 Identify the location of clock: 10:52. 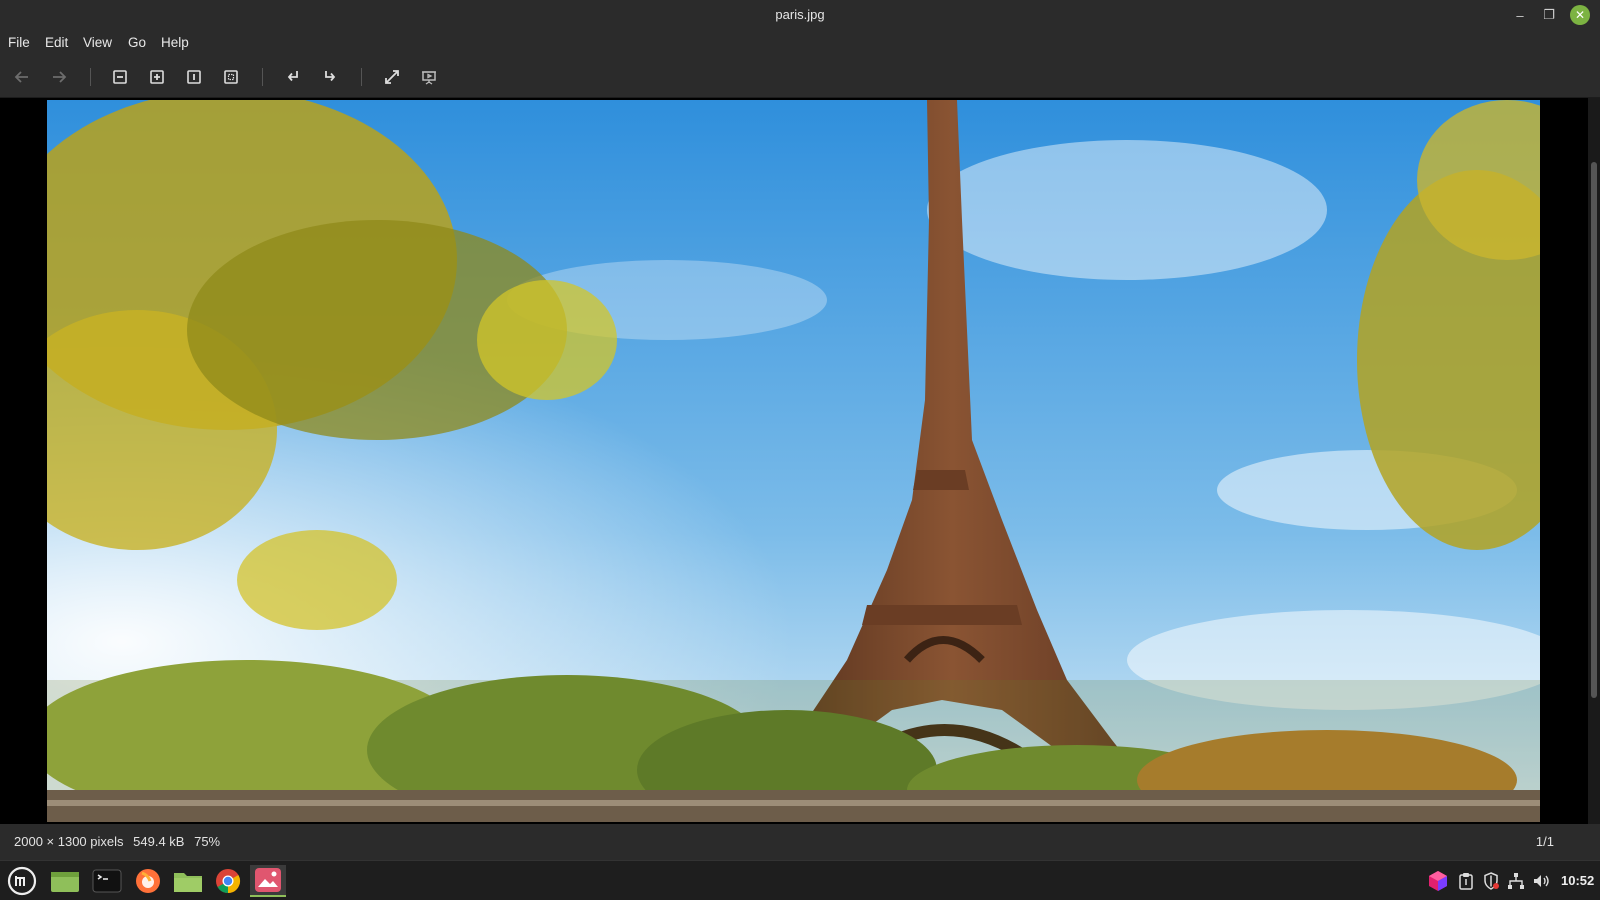
(1577, 880).